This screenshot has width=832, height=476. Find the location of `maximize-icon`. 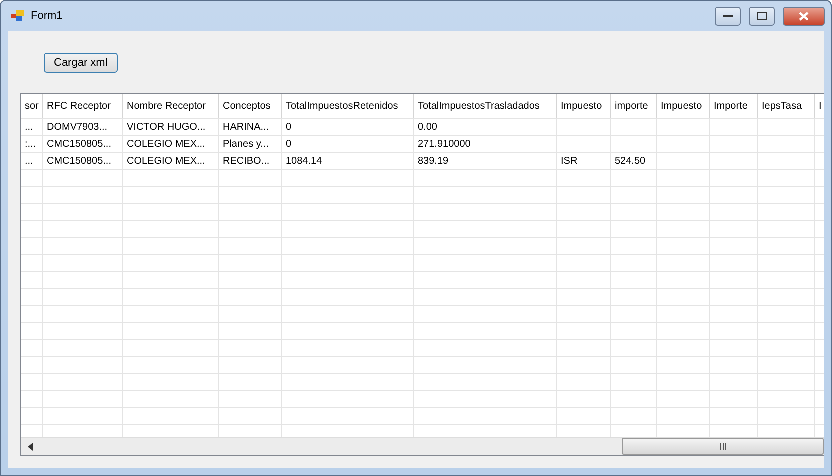

maximize-icon is located at coordinates (762, 16).